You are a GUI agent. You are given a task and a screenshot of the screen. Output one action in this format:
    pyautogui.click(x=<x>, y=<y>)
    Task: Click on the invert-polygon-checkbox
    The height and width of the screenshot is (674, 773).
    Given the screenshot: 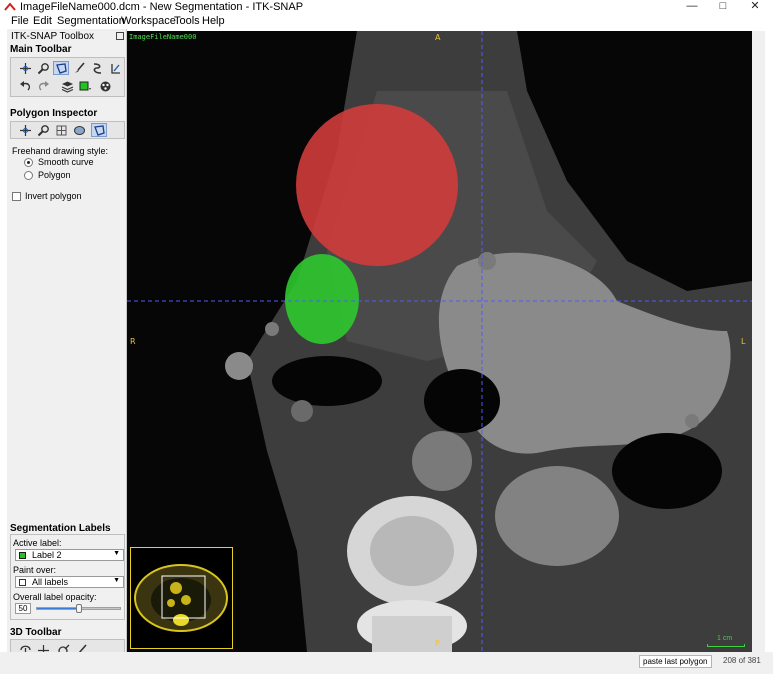 What is the action you would take?
    pyautogui.click(x=16, y=196)
    